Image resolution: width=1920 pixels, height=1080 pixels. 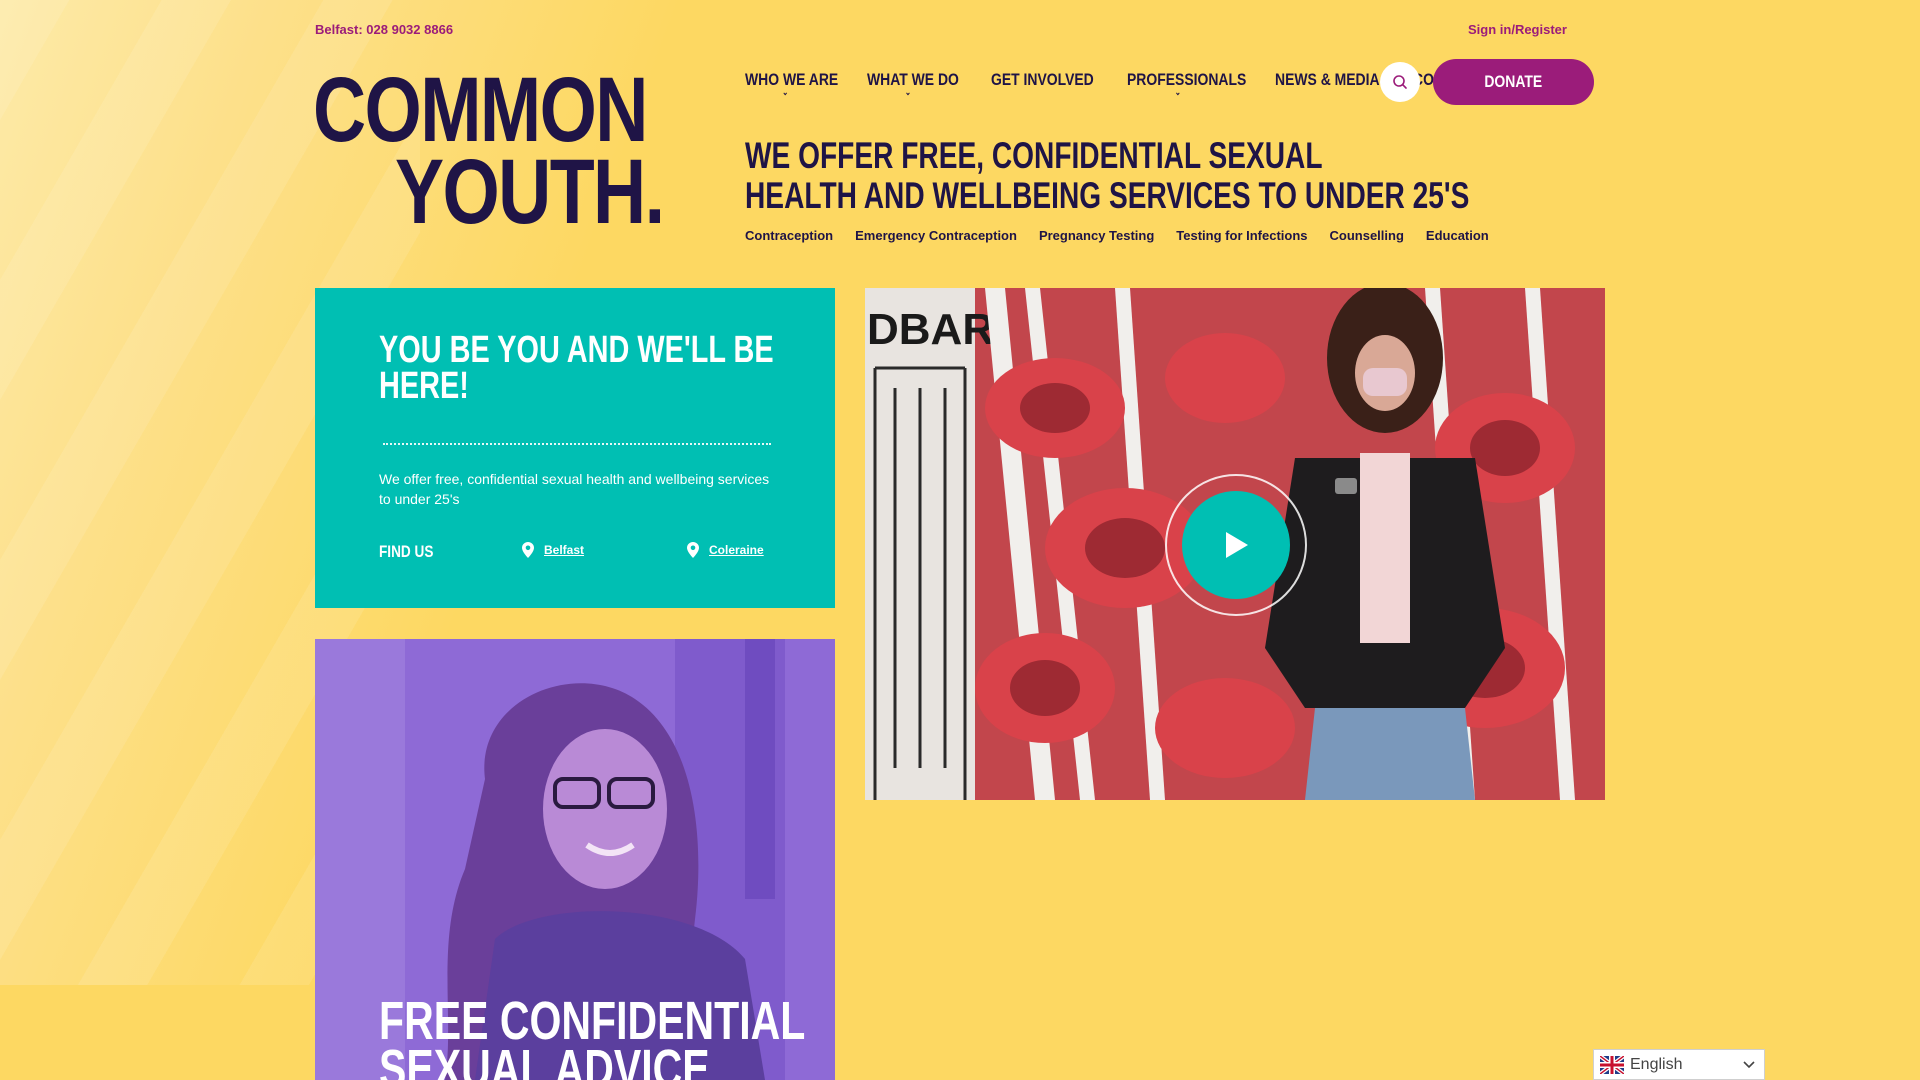 I want to click on search-button, so click(x=1400, y=82).